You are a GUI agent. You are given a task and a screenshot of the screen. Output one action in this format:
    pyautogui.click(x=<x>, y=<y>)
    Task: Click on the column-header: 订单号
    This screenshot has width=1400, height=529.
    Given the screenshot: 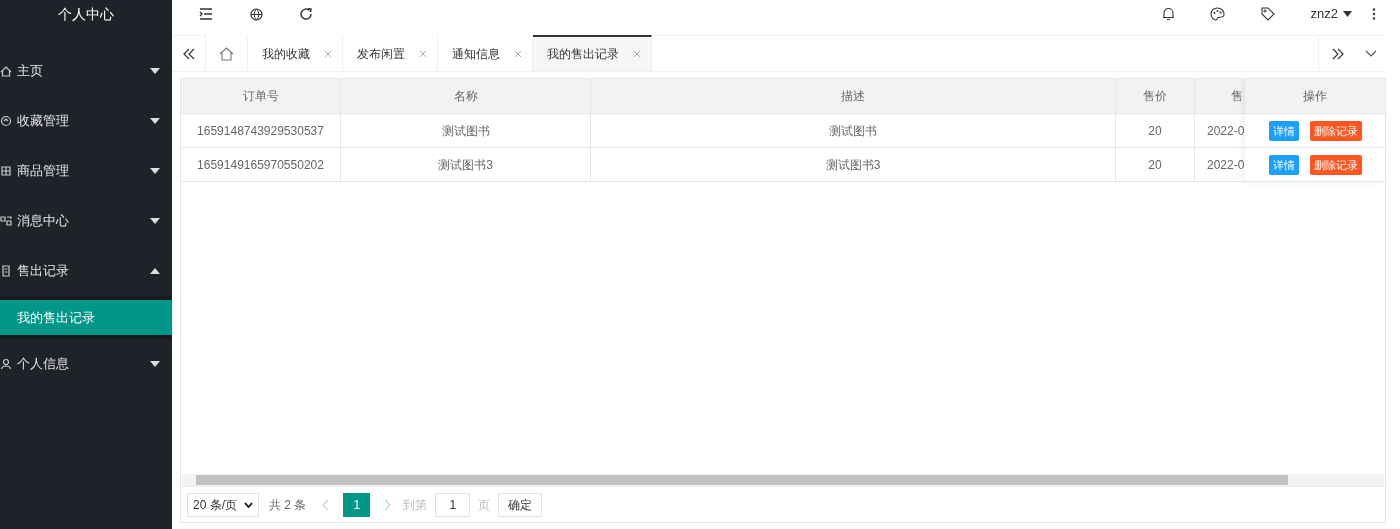 What is the action you would take?
    pyautogui.click(x=260, y=96)
    